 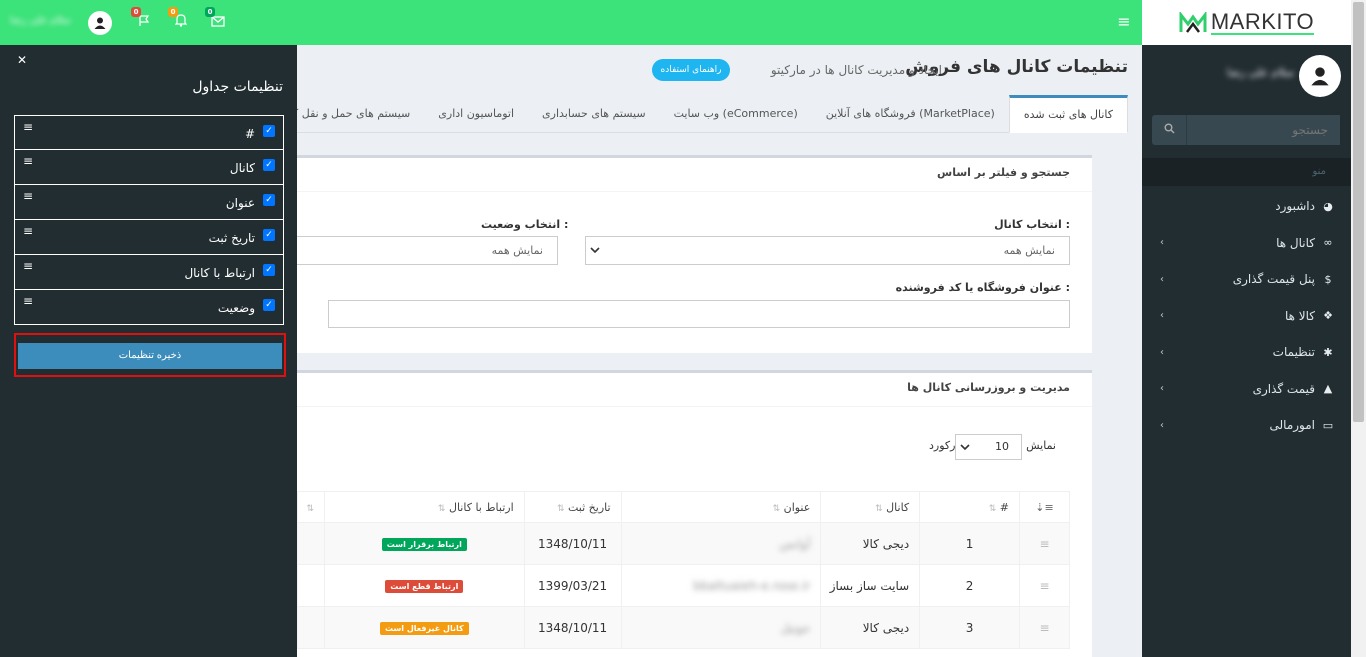 What do you see at coordinates (1295, 206) in the screenshot?
I see `sidebar-item-label: داشبورد` at bounding box center [1295, 206].